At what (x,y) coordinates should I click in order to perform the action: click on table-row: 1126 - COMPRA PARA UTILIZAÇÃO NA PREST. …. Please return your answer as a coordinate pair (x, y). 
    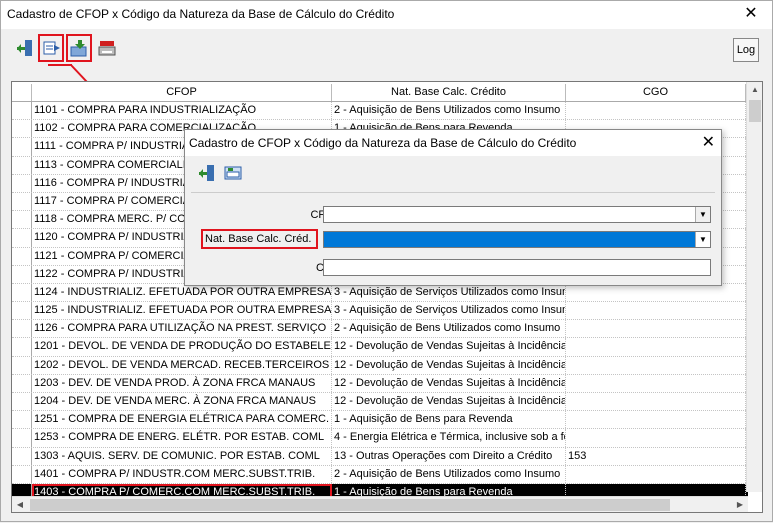
    Looking at the image, I should click on (380, 329).